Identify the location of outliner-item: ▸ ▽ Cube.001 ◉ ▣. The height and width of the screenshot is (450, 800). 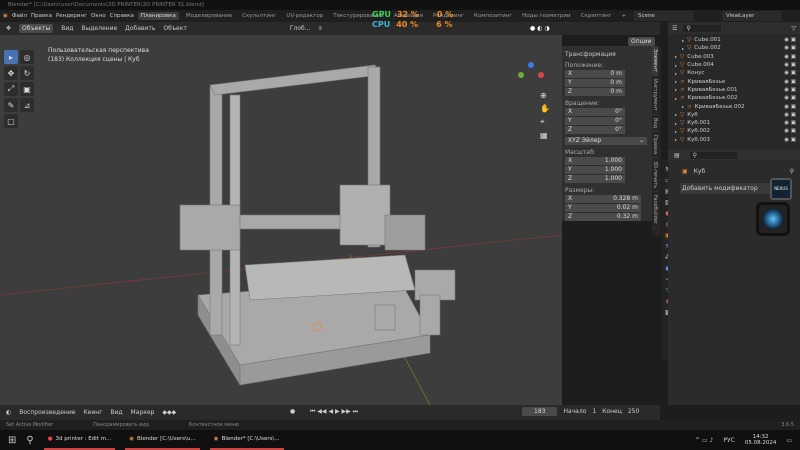
(734, 40).